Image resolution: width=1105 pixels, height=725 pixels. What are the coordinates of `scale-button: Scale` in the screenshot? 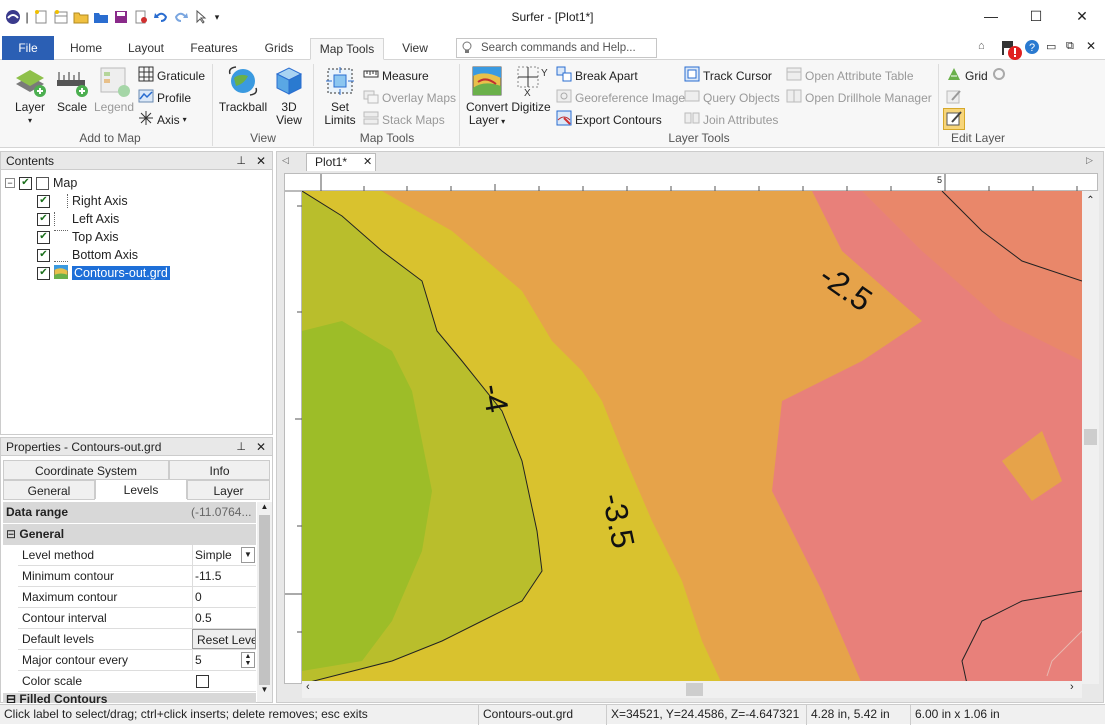 It's located at (72, 89).